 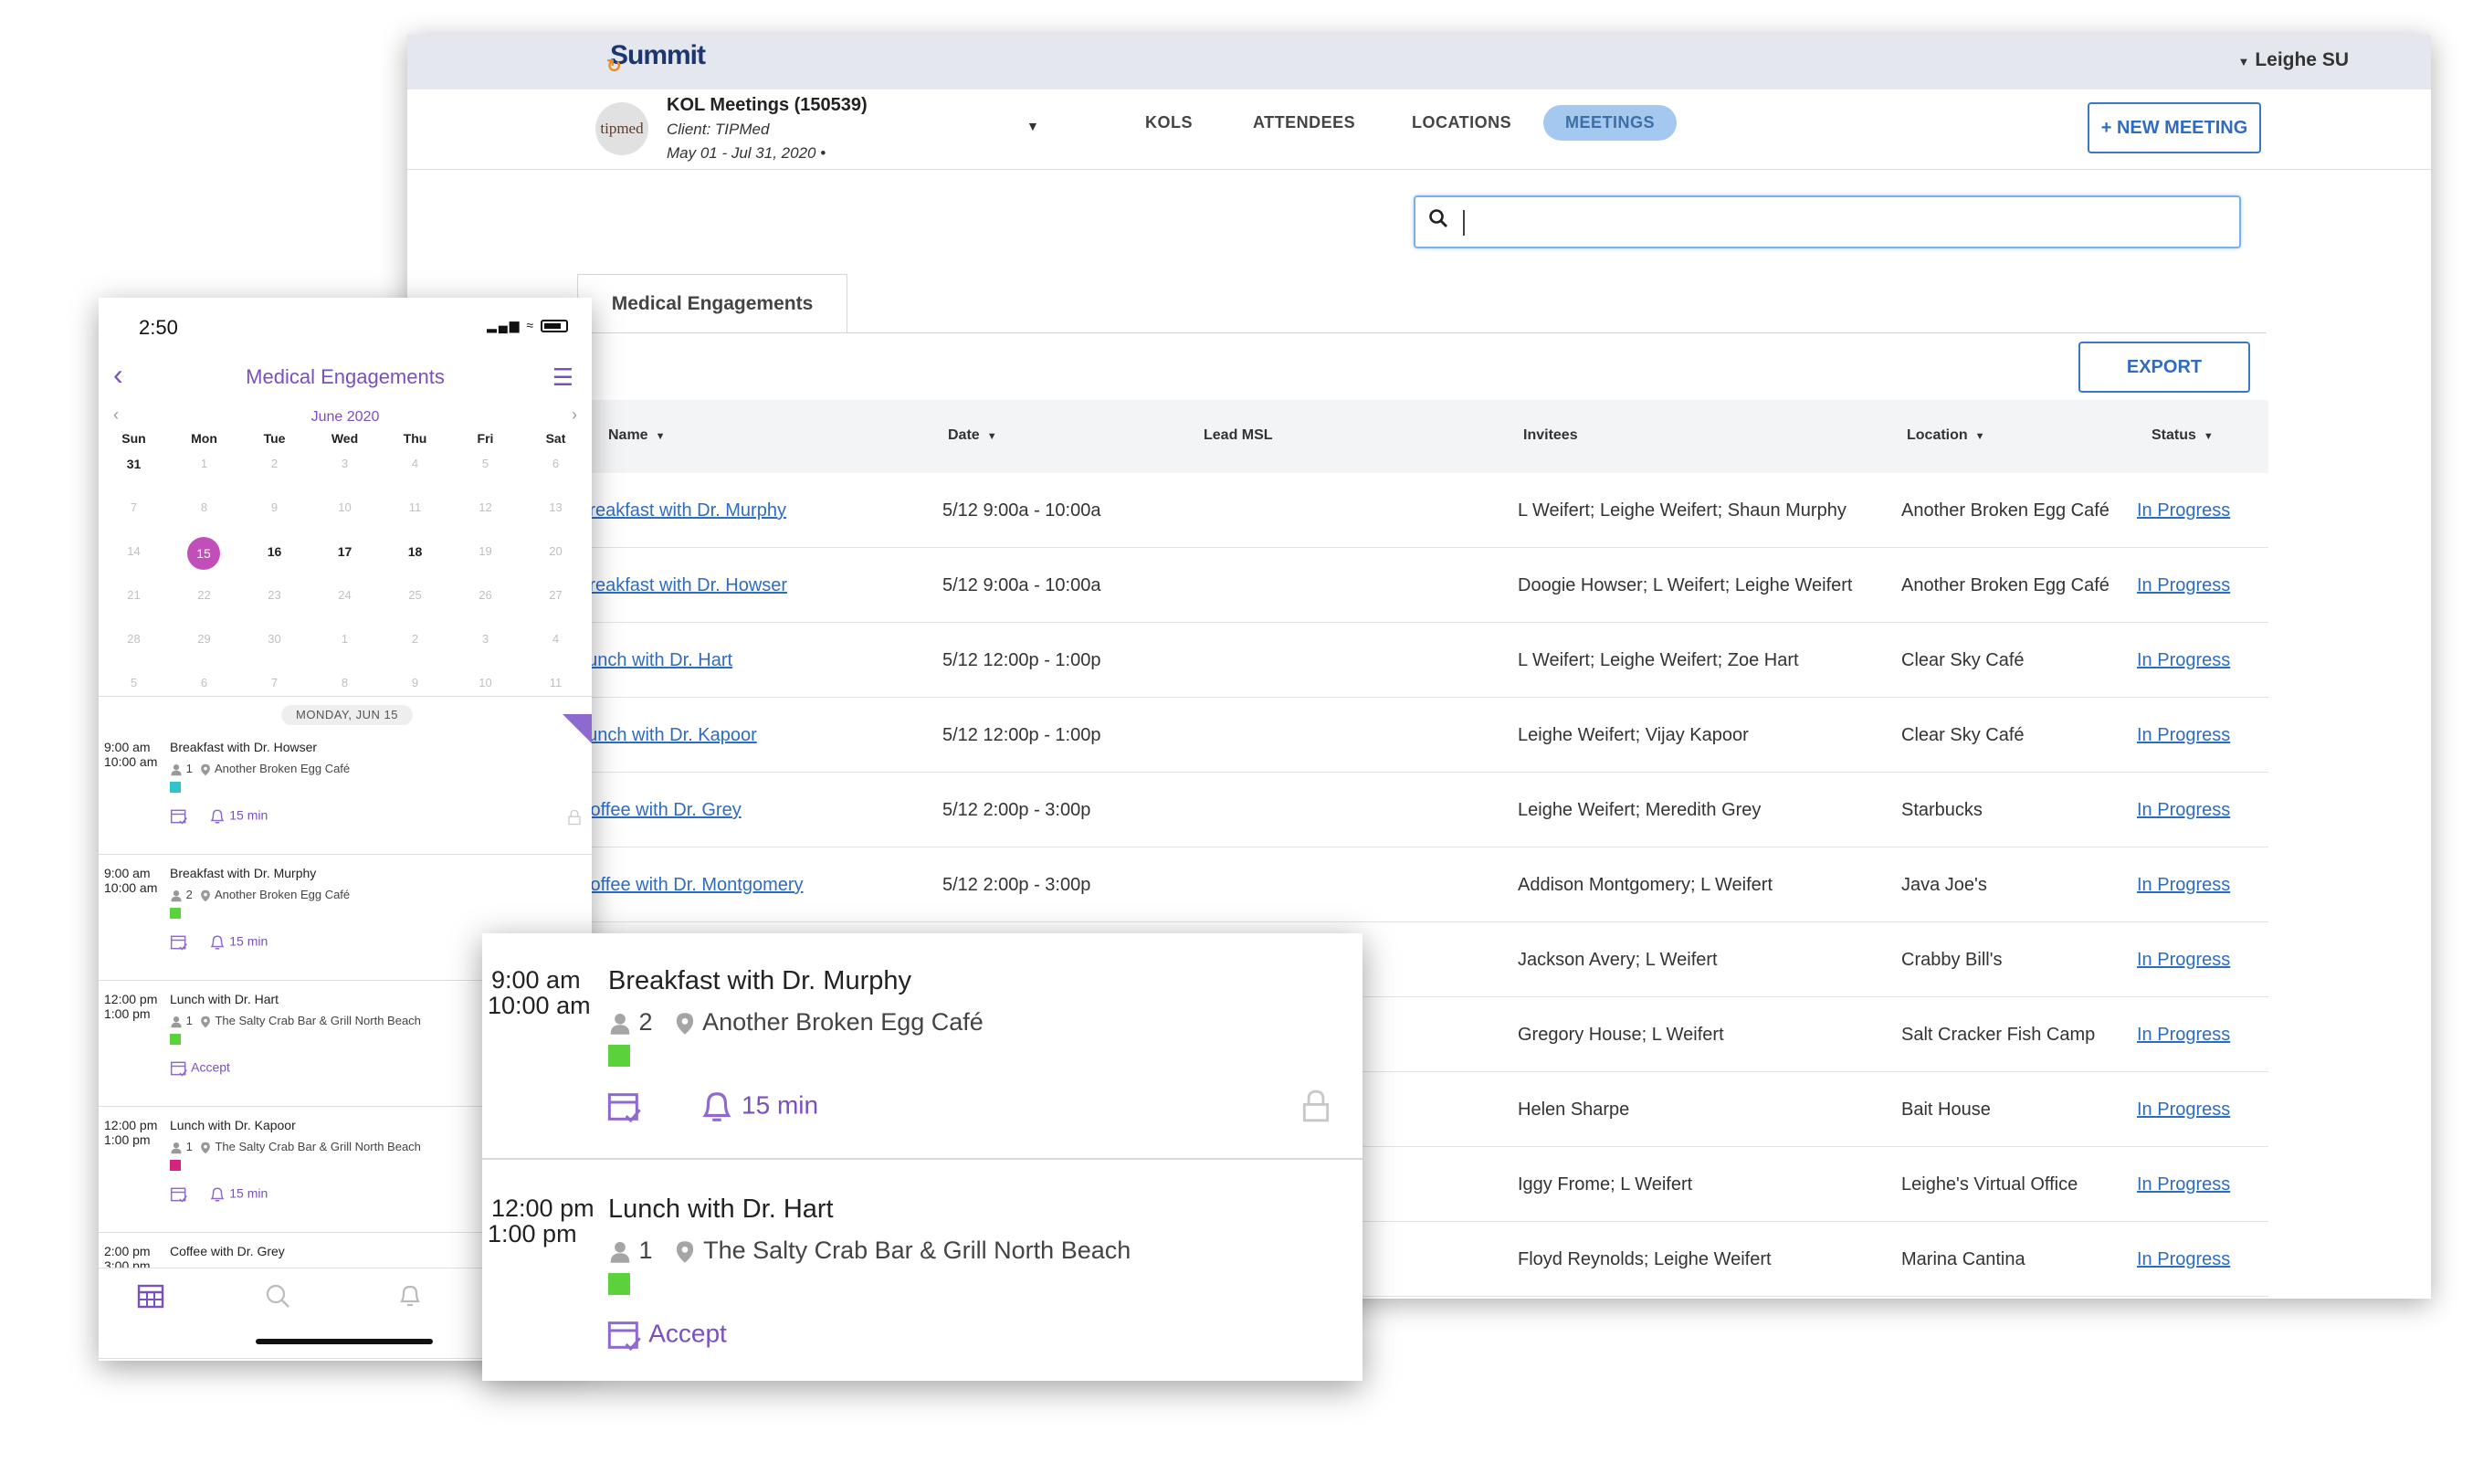 What do you see at coordinates (733, 510) in the screenshot?
I see `meeting-name-link: Breakfast with Dr. Murphy` at bounding box center [733, 510].